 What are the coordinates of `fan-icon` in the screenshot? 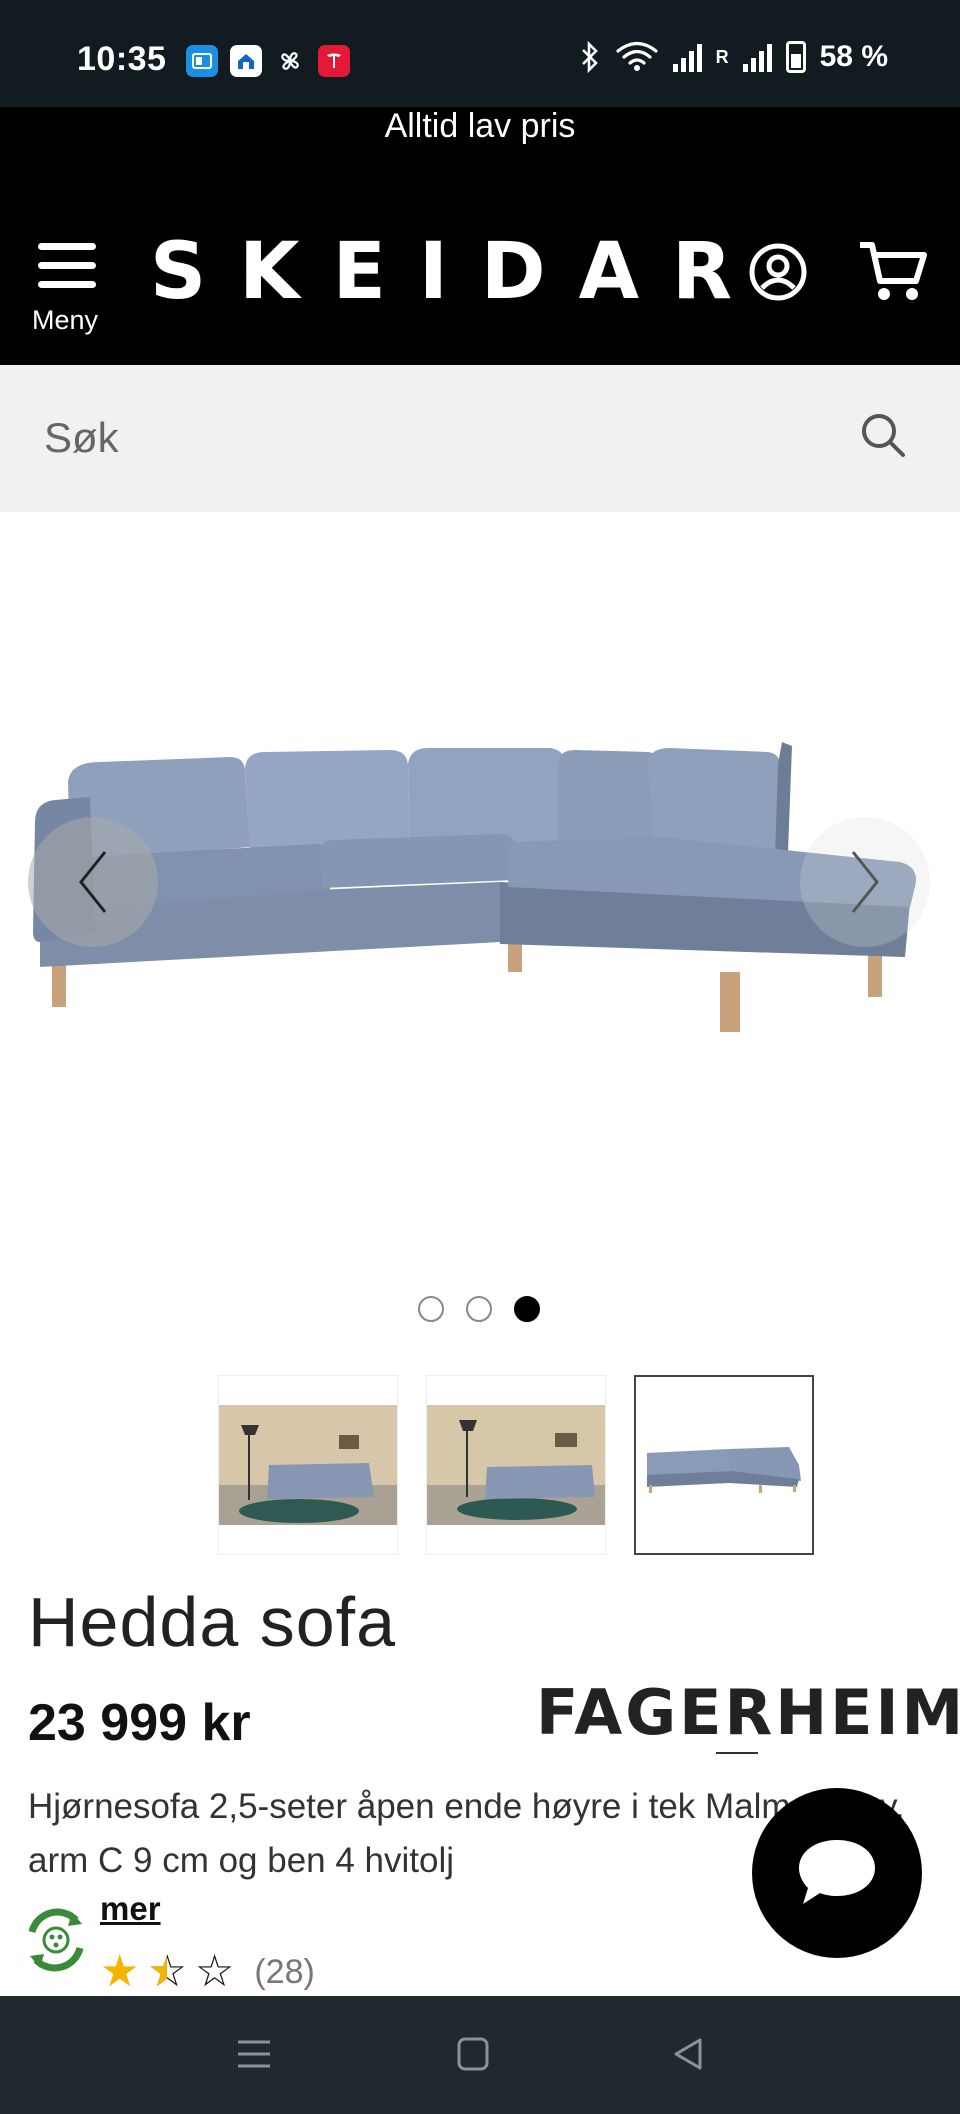 It's located at (290, 61).